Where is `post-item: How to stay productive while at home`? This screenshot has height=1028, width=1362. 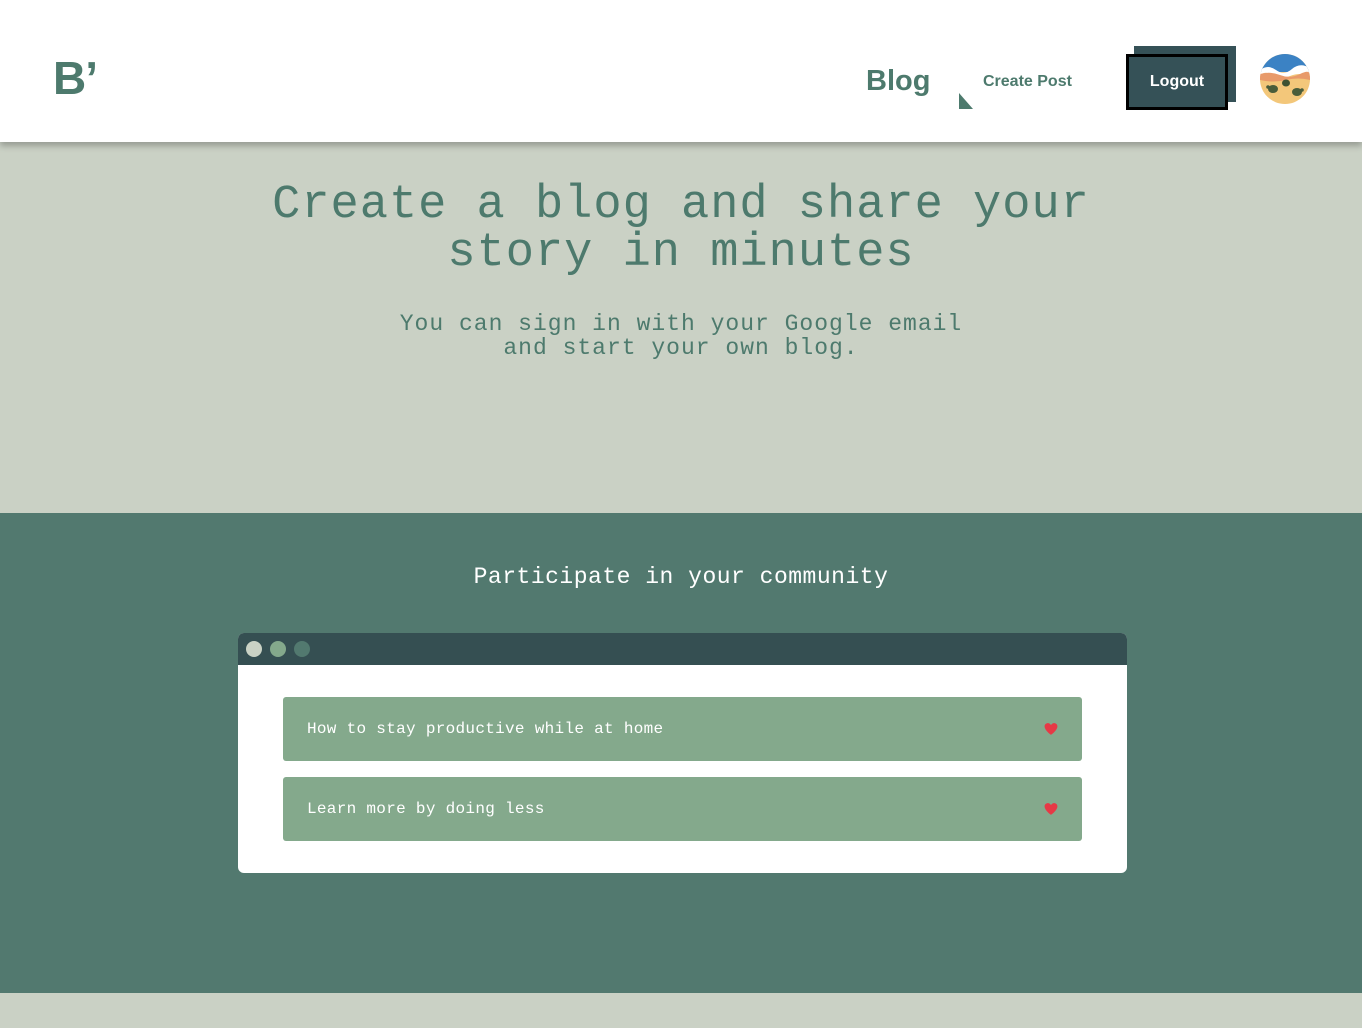 post-item: How to stay productive while at home is located at coordinates (682, 729).